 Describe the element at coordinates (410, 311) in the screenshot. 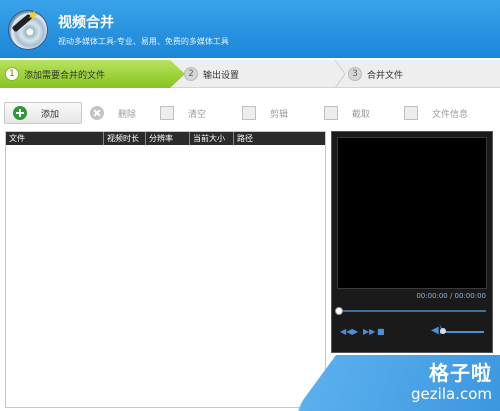

I see `seek-bar` at that location.